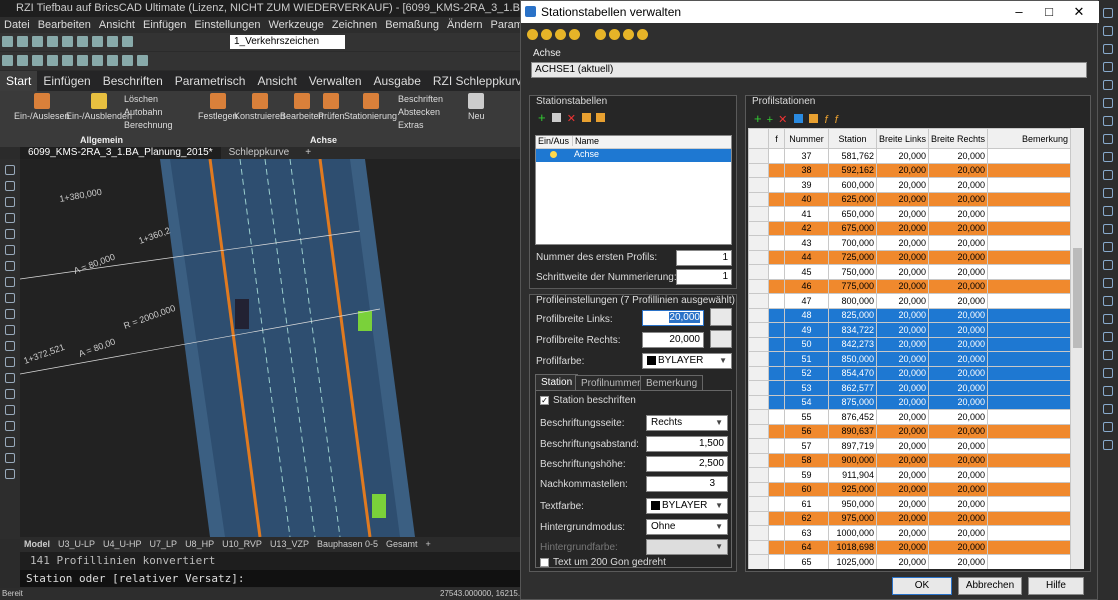 This screenshot has width=1118, height=600. Describe the element at coordinates (826, 120) in the screenshot. I see `function-icon: f` at that location.